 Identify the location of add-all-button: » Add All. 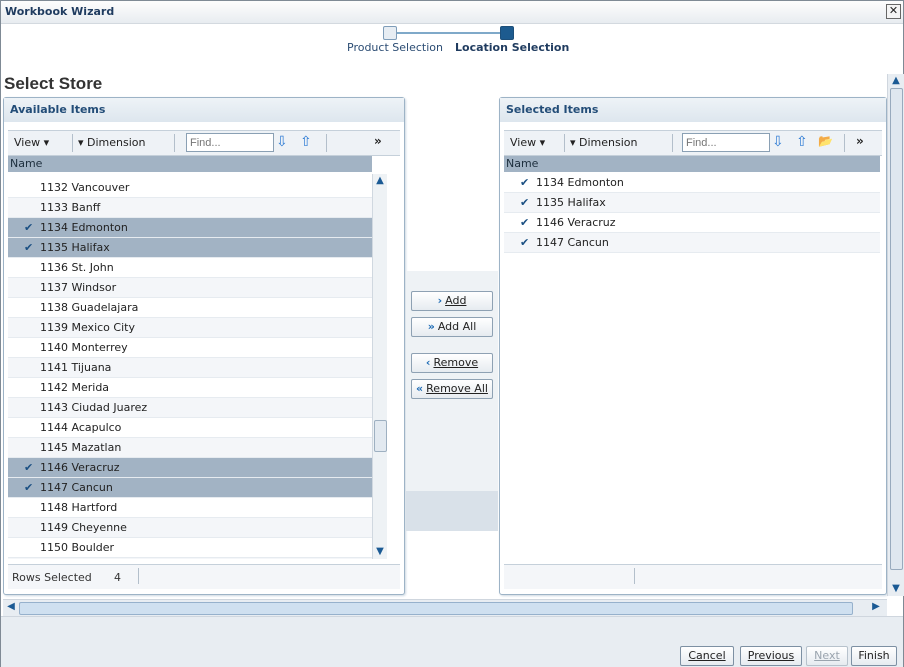
(452, 327).